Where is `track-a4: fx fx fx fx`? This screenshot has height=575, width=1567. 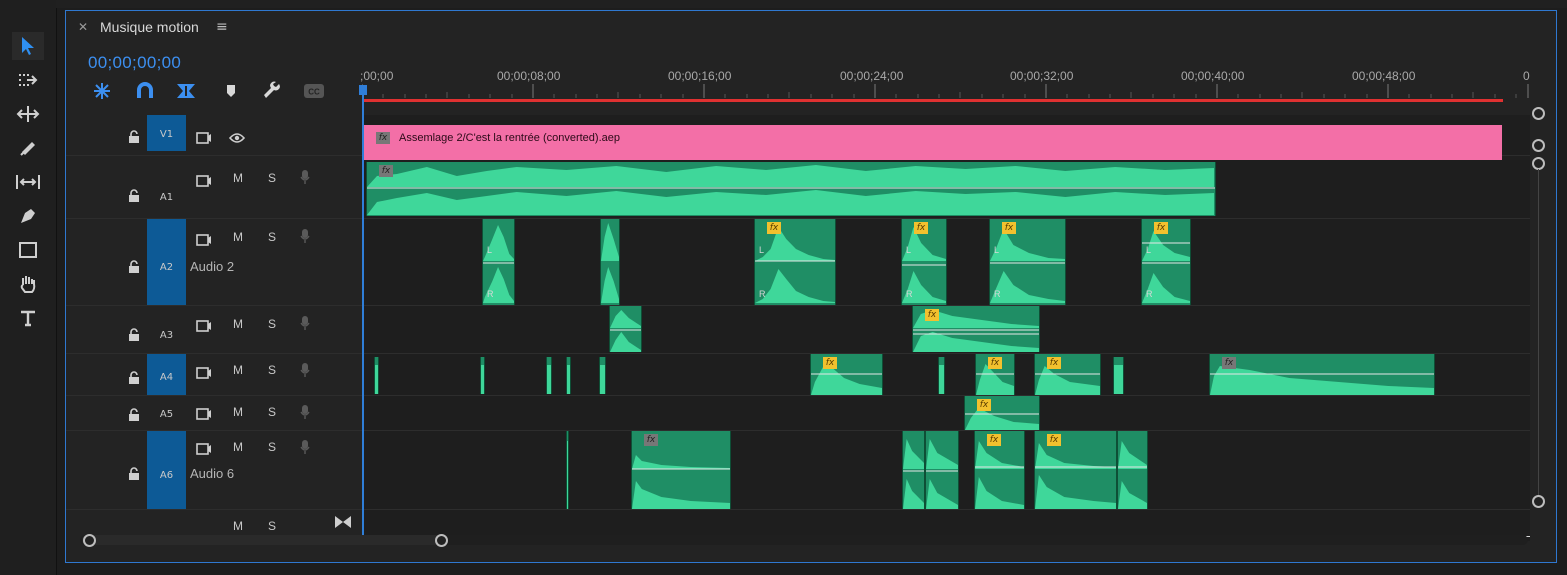 track-a4: fx fx fx fx is located at coordinates (946, 375).